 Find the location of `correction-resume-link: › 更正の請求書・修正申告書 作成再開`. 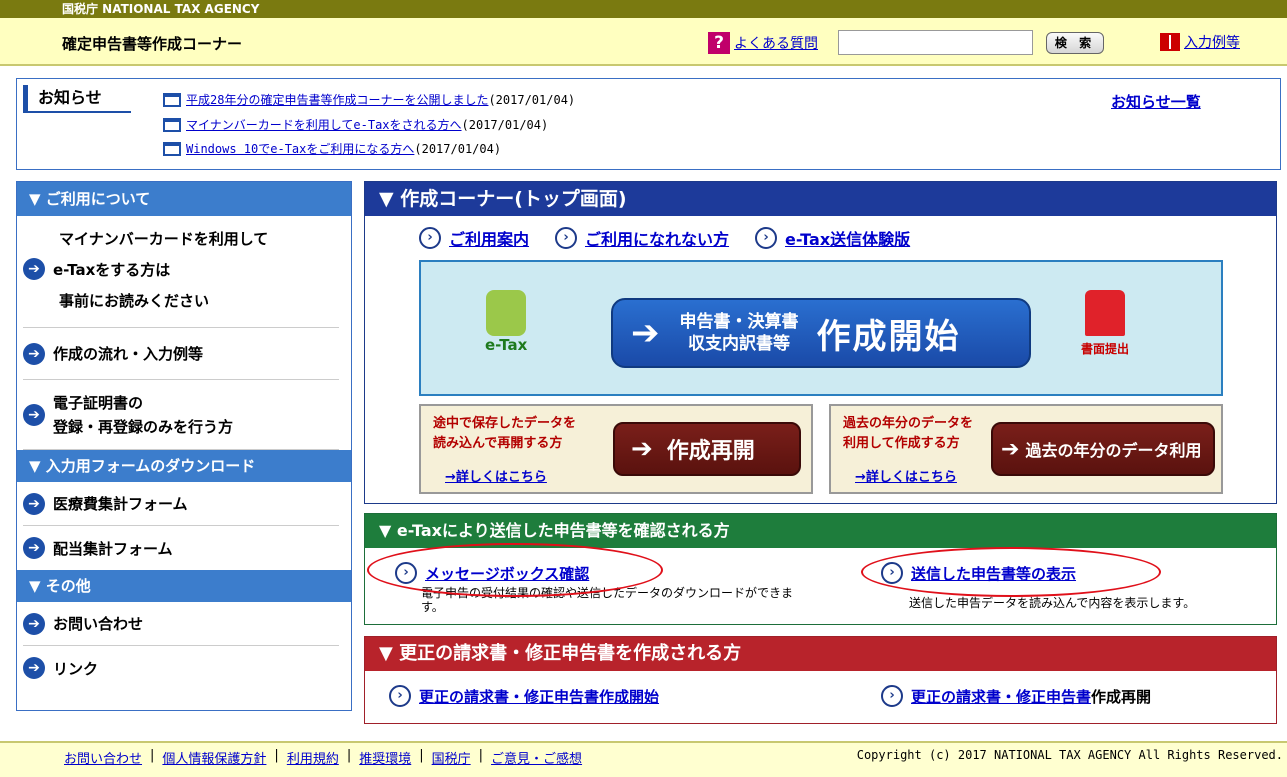

correction-resume-link: › 更正の請求書・修正申告書 作成再開 is located at coordinates (1016, 696).